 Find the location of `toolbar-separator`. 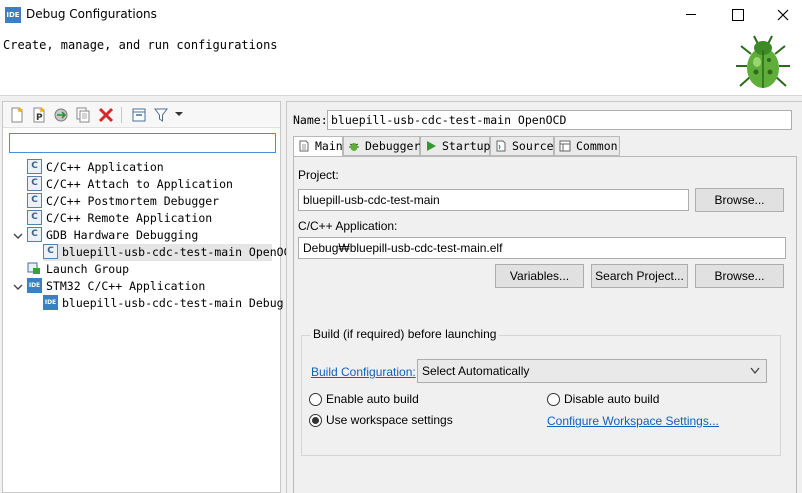

toolbar-separator is located at coordinates (121, 115).